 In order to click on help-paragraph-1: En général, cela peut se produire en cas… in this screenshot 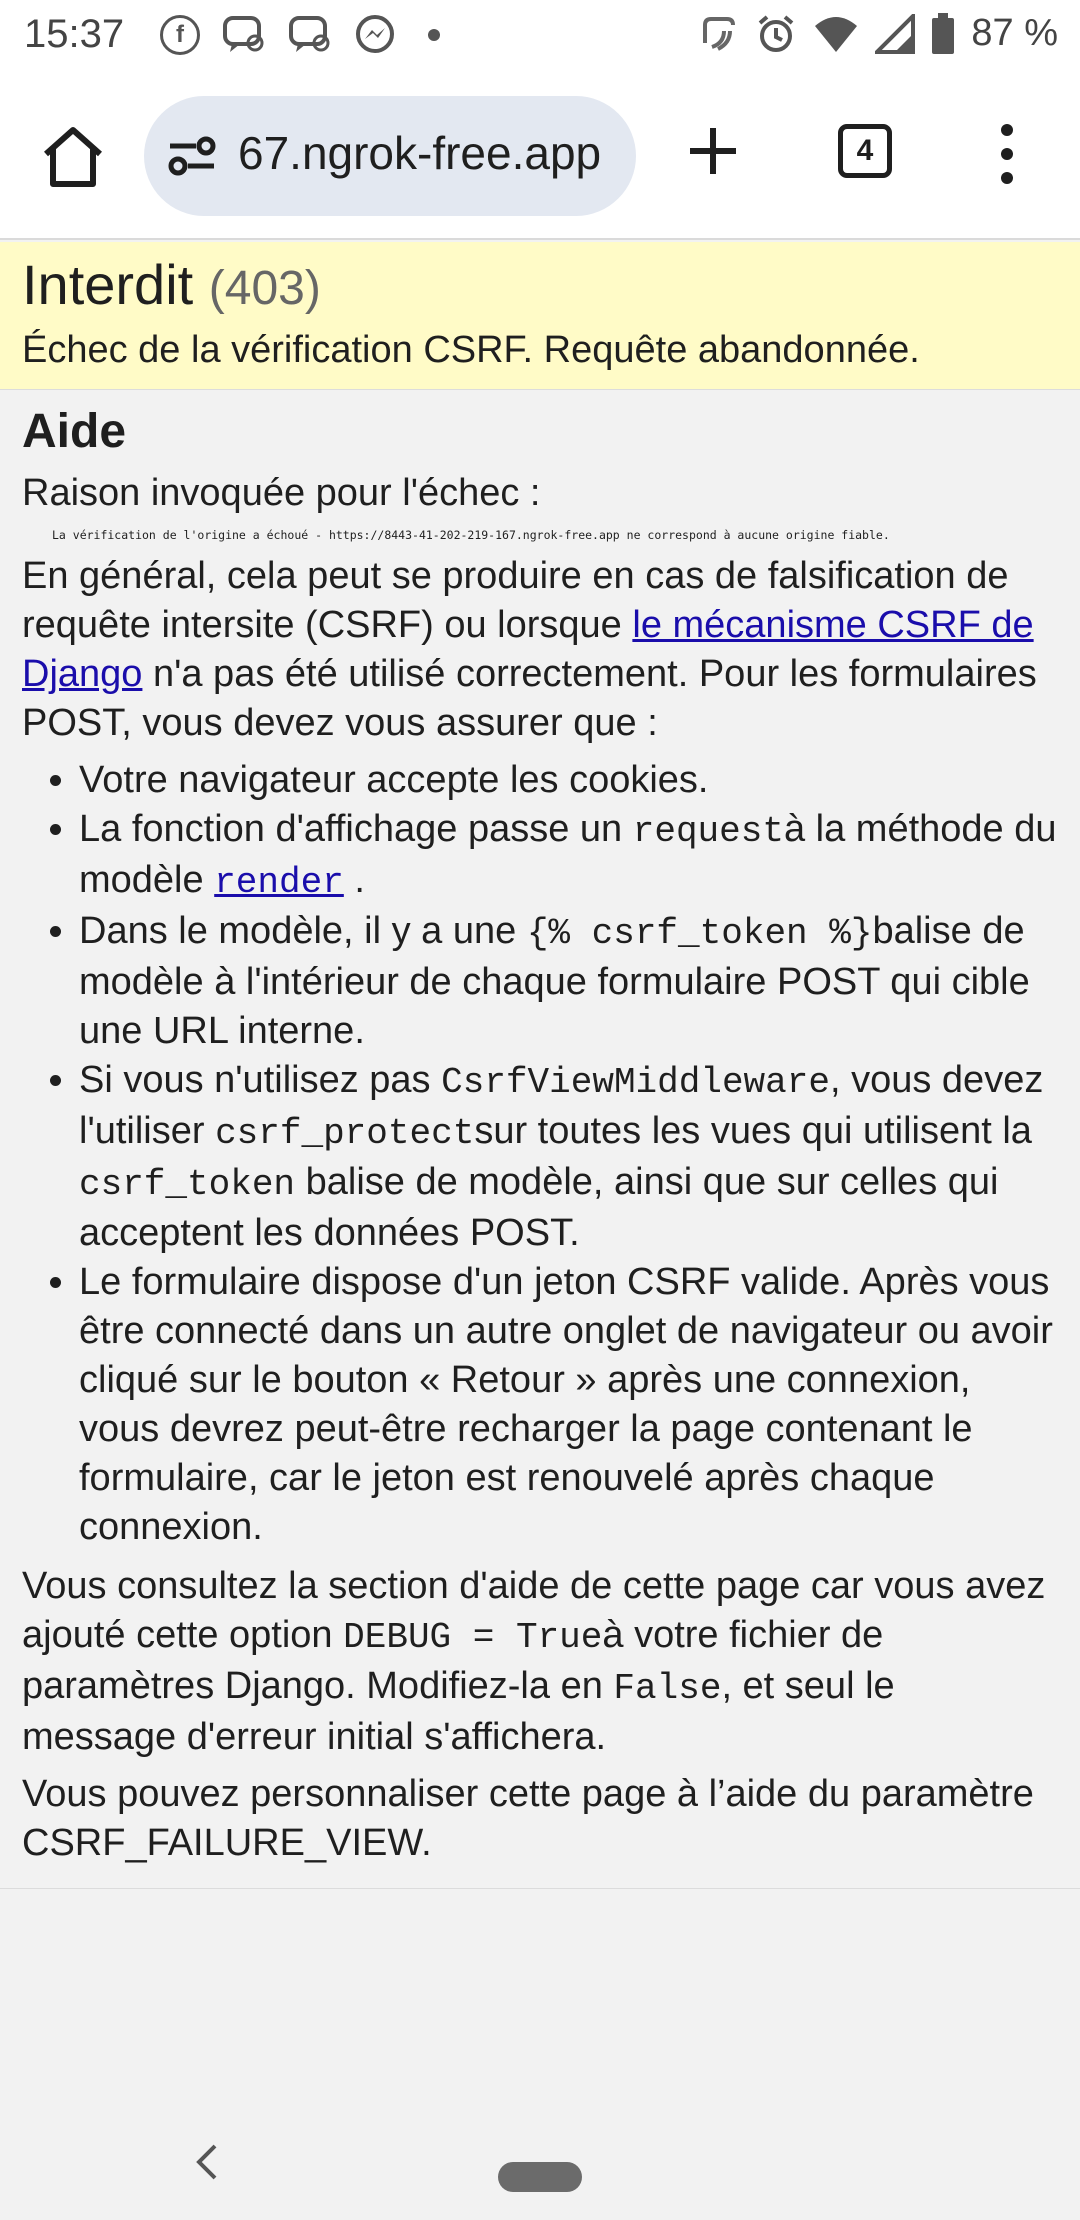, I will do `click(540, 650)`.